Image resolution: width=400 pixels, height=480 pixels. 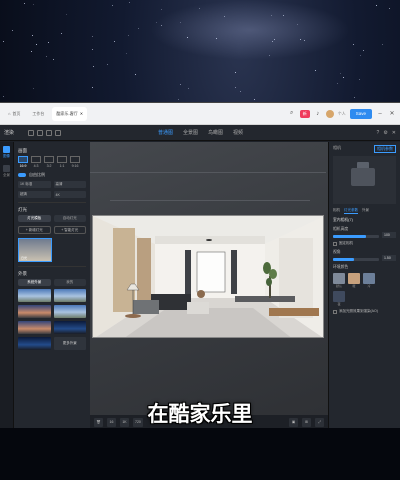 What do you see at coordinates (318, 114) in the screenshot?
I see `bell-icon: ♪` at bounding box center [318, 114].